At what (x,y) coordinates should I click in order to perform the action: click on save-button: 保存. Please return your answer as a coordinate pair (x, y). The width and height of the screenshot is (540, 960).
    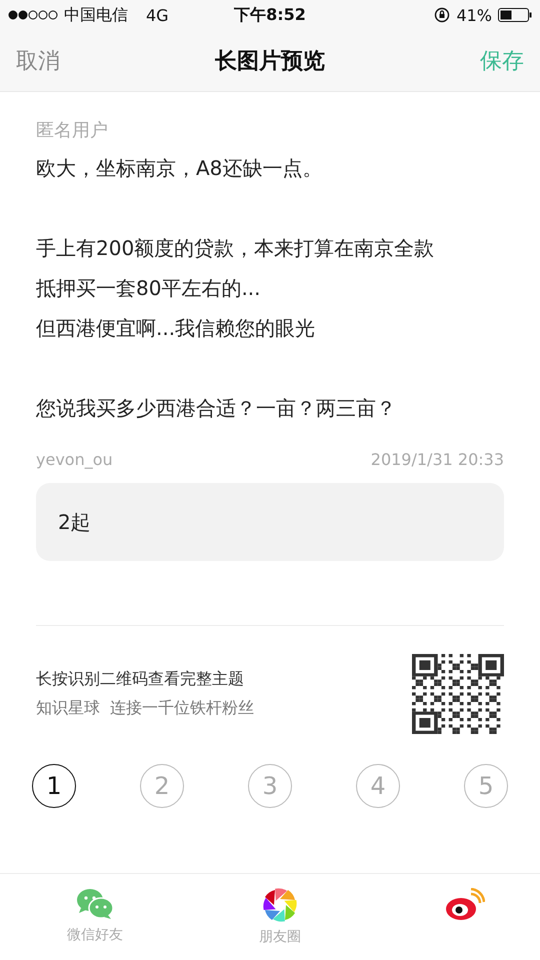
    Looking at the image, I should click on (502, 61).